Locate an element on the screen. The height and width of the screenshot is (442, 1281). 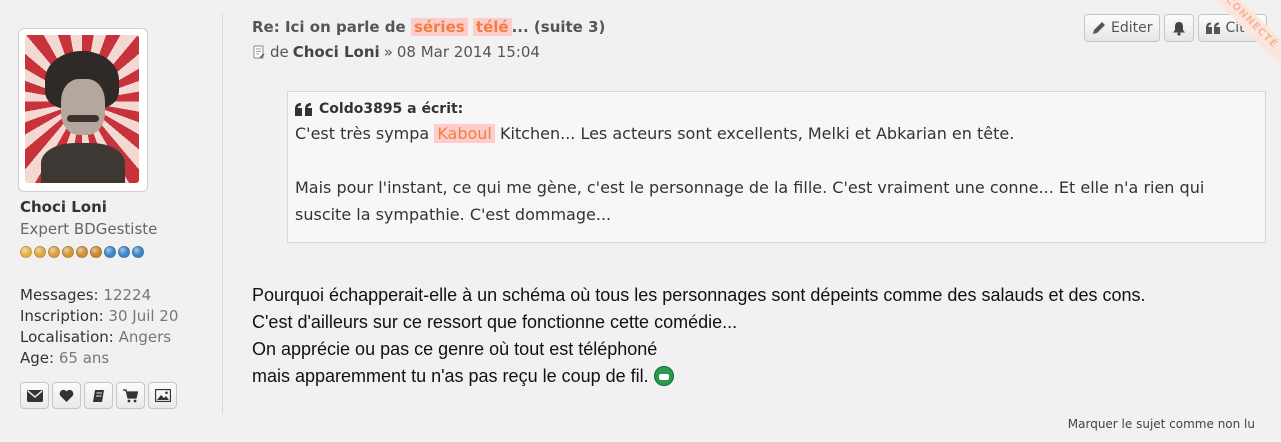
bell-icon is located at coordinates (1179, 28).